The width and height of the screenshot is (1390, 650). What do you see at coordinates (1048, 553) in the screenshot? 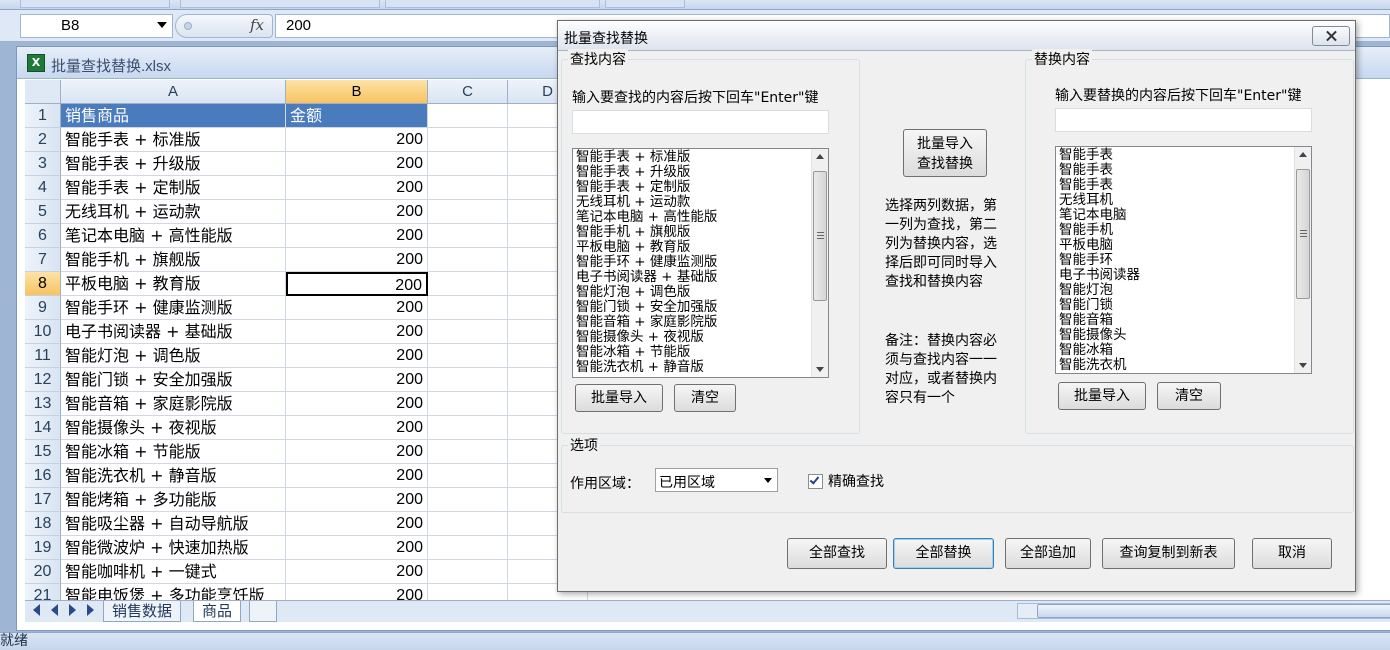
I see `append-all-button: 全部追加` at bounding box center [1048, 553].